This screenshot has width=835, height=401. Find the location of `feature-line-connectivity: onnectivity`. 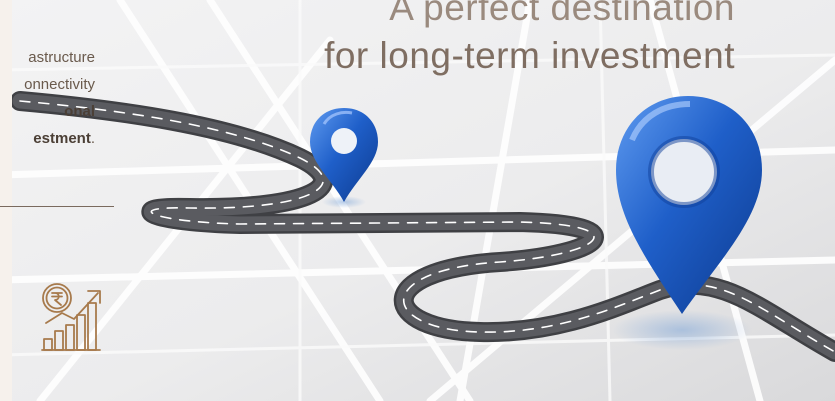

feature-line-connectivity: onnectivity is located at coordinates (59, 84).